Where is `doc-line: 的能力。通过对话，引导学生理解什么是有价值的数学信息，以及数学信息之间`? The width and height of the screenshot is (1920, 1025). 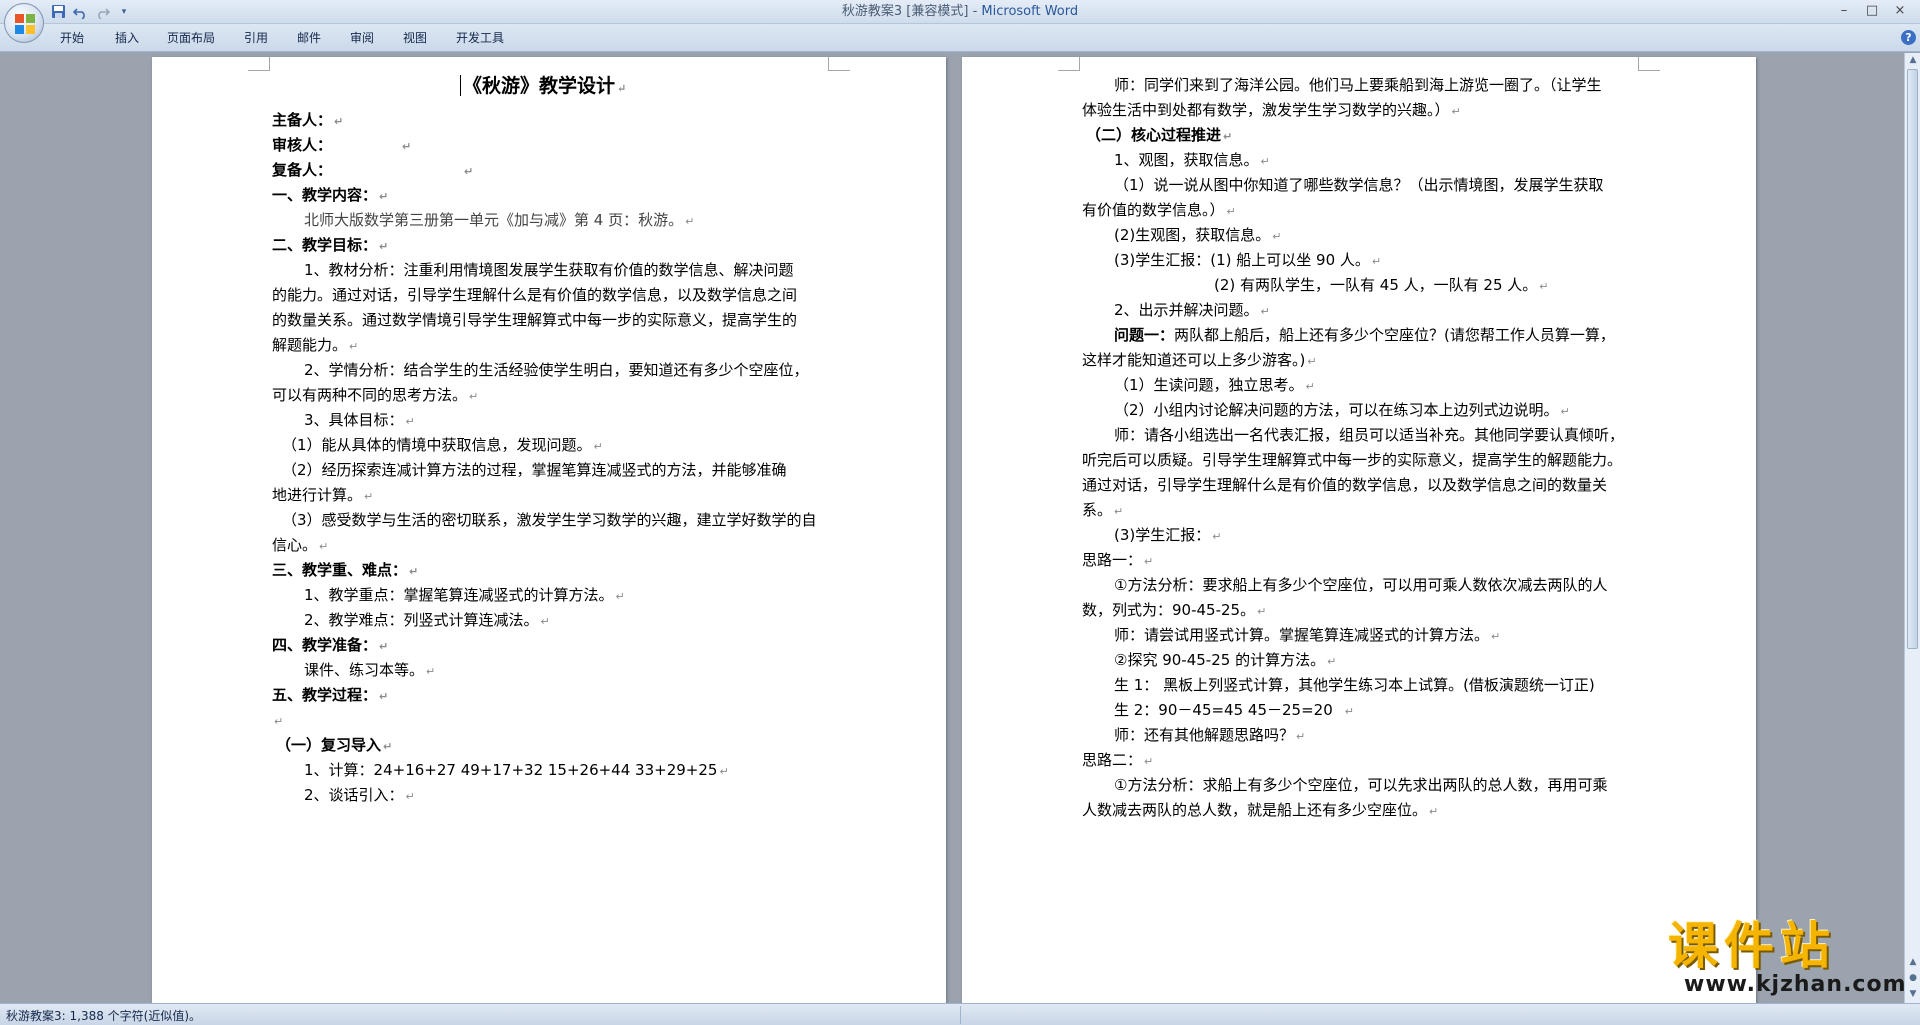
doc-line: 的能力。通过对话，引导学生理解什么是有价值的数学信息，以及数学信息之间 is located at coordinates (535, 295).